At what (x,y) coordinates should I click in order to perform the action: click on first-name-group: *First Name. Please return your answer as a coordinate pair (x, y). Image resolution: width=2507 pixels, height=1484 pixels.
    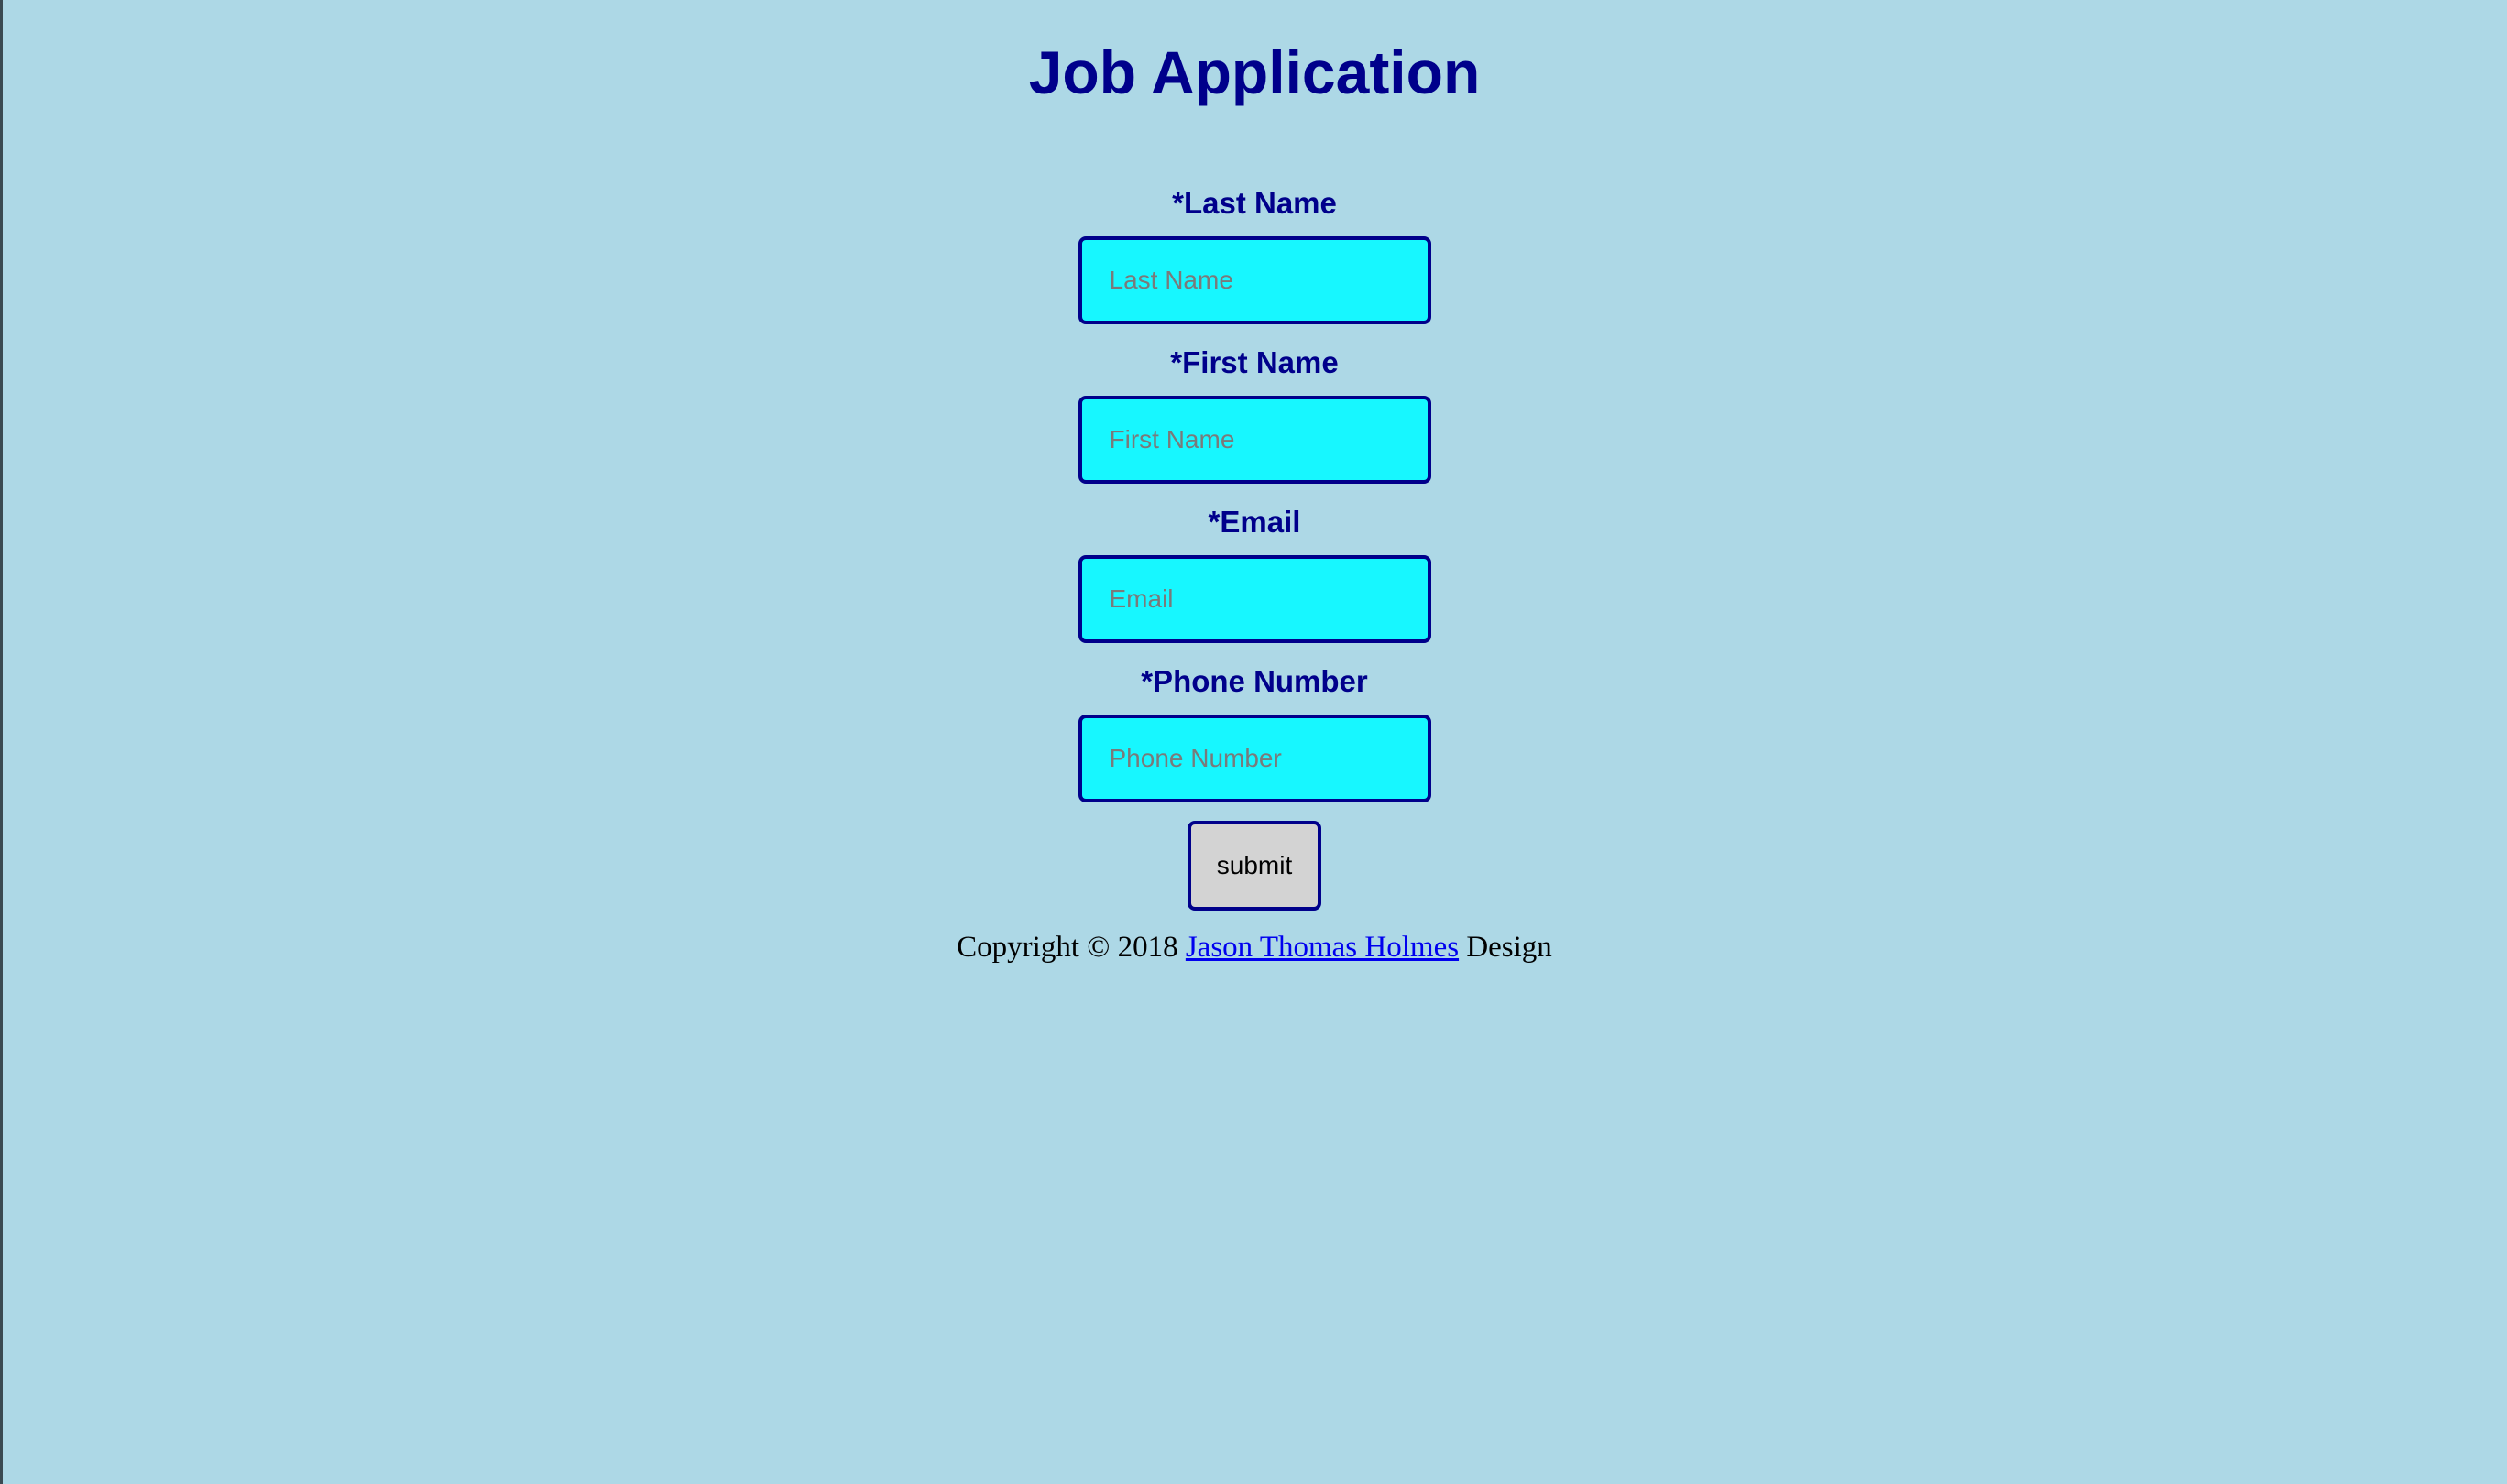
    Looking at the image, I should click on (1254, 414).